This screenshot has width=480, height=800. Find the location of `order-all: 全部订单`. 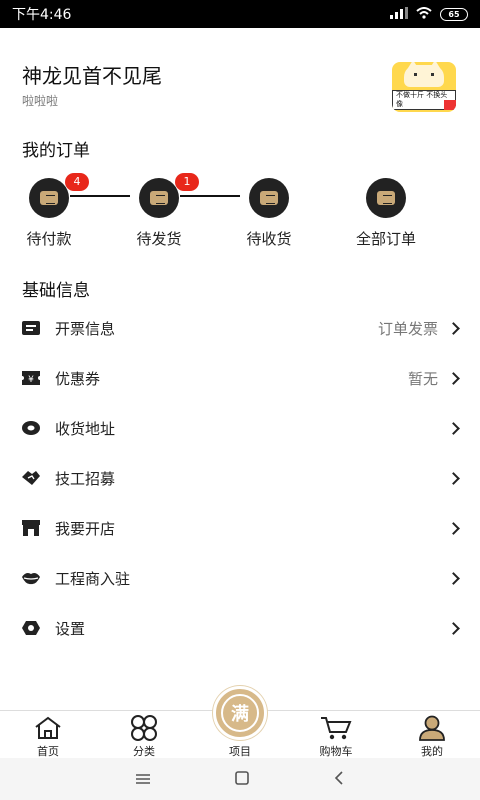

order-all: 全部订单 is located at coordinates (386, 212).